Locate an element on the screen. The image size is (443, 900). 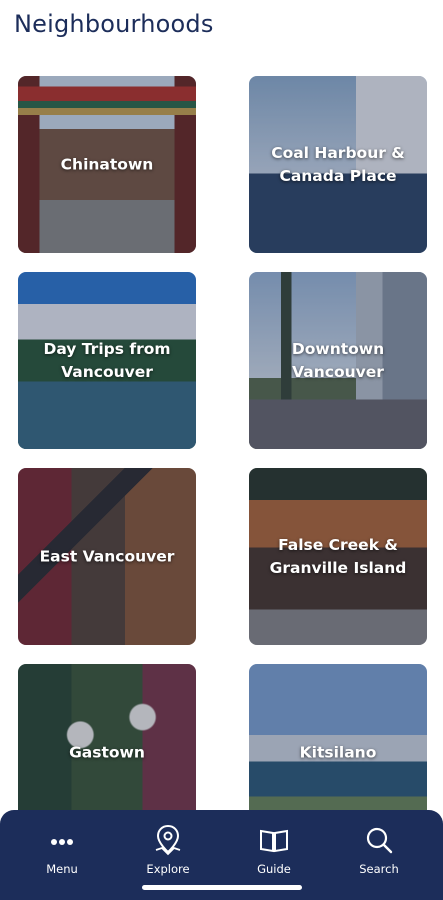
search-icon is located at coordinates (379, 840).